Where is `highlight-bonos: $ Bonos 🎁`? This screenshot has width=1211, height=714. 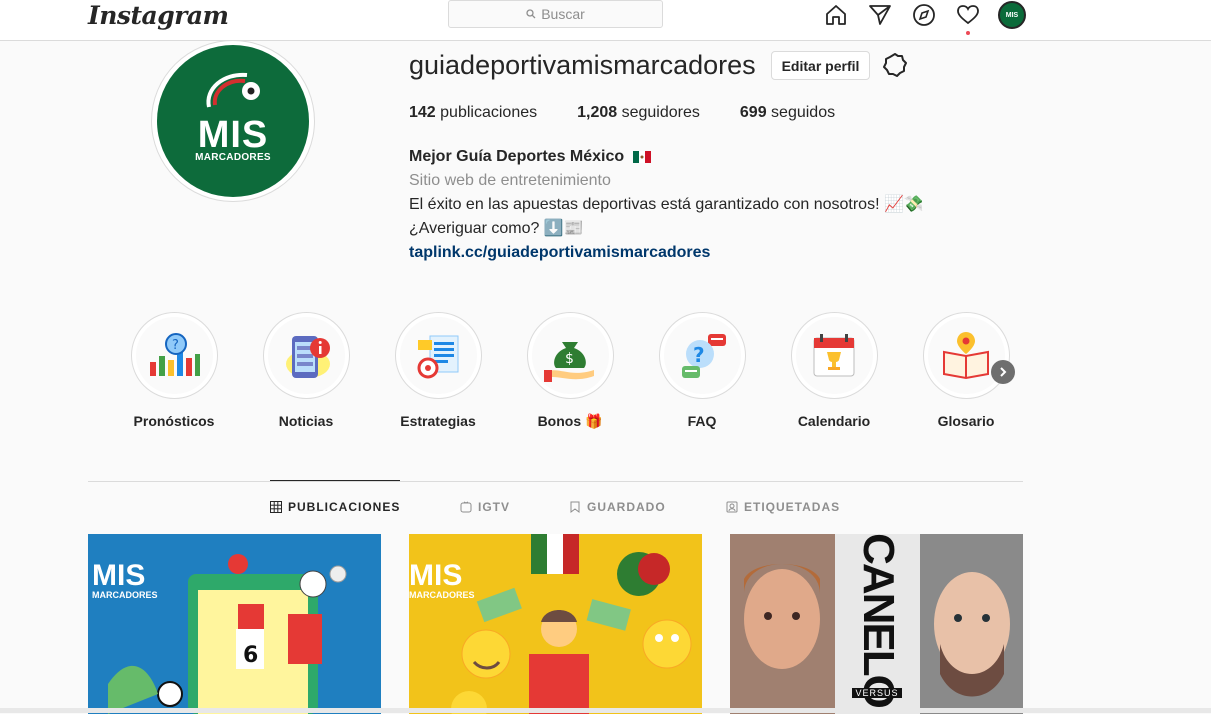 highlight-bonos: $ Bonos 🎁 is located at coordinates (570, 371).